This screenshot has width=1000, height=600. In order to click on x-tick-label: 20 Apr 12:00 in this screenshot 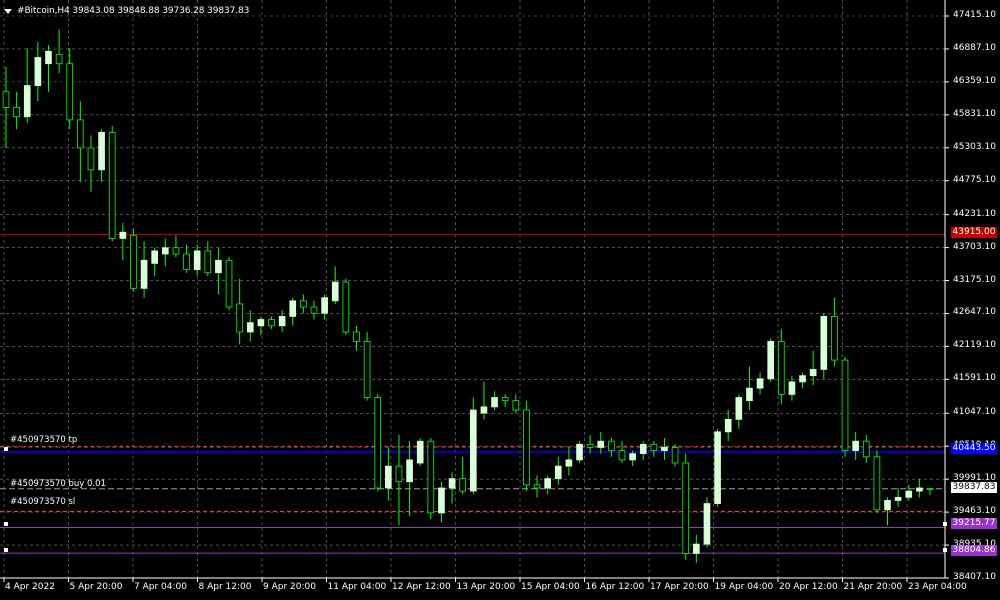, I will do `click(808, 587)`.